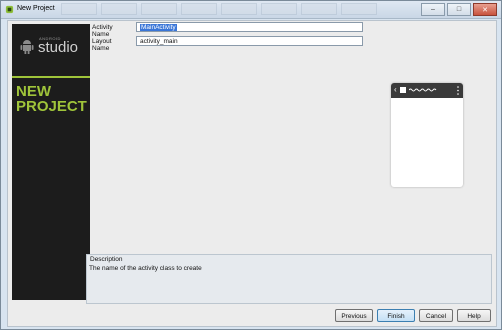 This screenshot has height=330, width=502. I want to click on maximize-button: □, so click(459, 9).